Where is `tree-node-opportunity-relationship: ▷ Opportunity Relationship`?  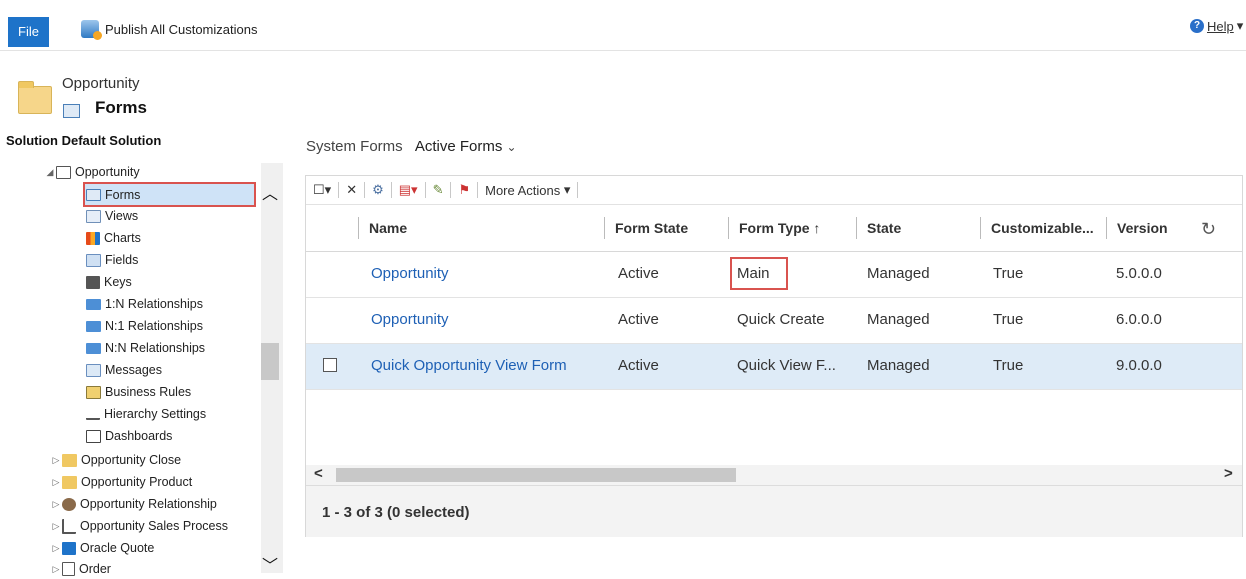 tree-node-opportunity-relationship: ▷ Opportunity Relationship is located at coordinates (133, 504).